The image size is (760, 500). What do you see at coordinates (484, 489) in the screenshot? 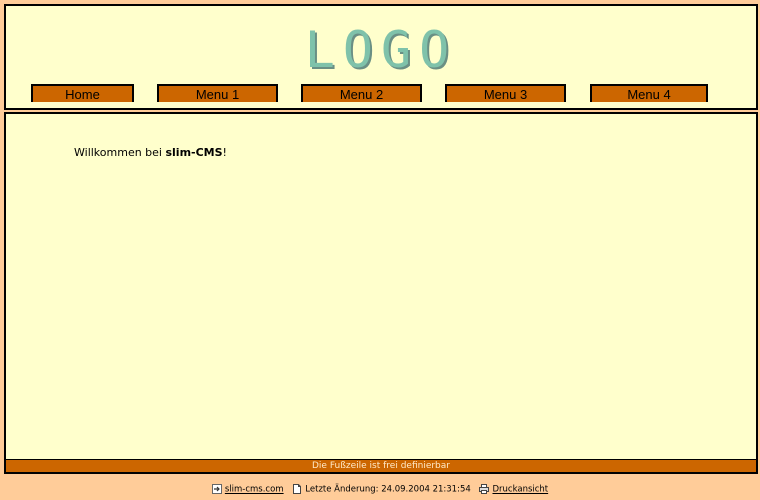
I see `printer-icon` at bounding box center [484, 489].